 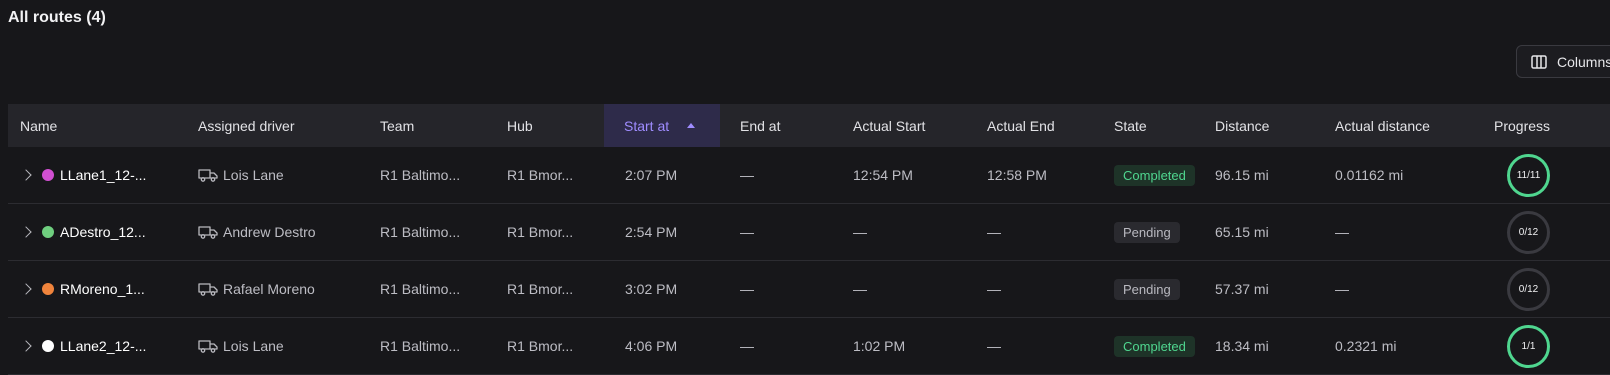 What do you see at coordinates (1242, 232) in the screenshot?
I see `distance-cell: 65.15 mi` at bounding box center [1242, 232].